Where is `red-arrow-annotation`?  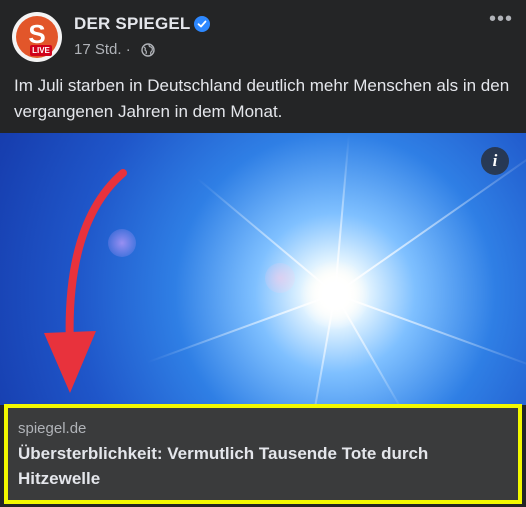 red-arrow-annotation is located at coordinates (85, 281).